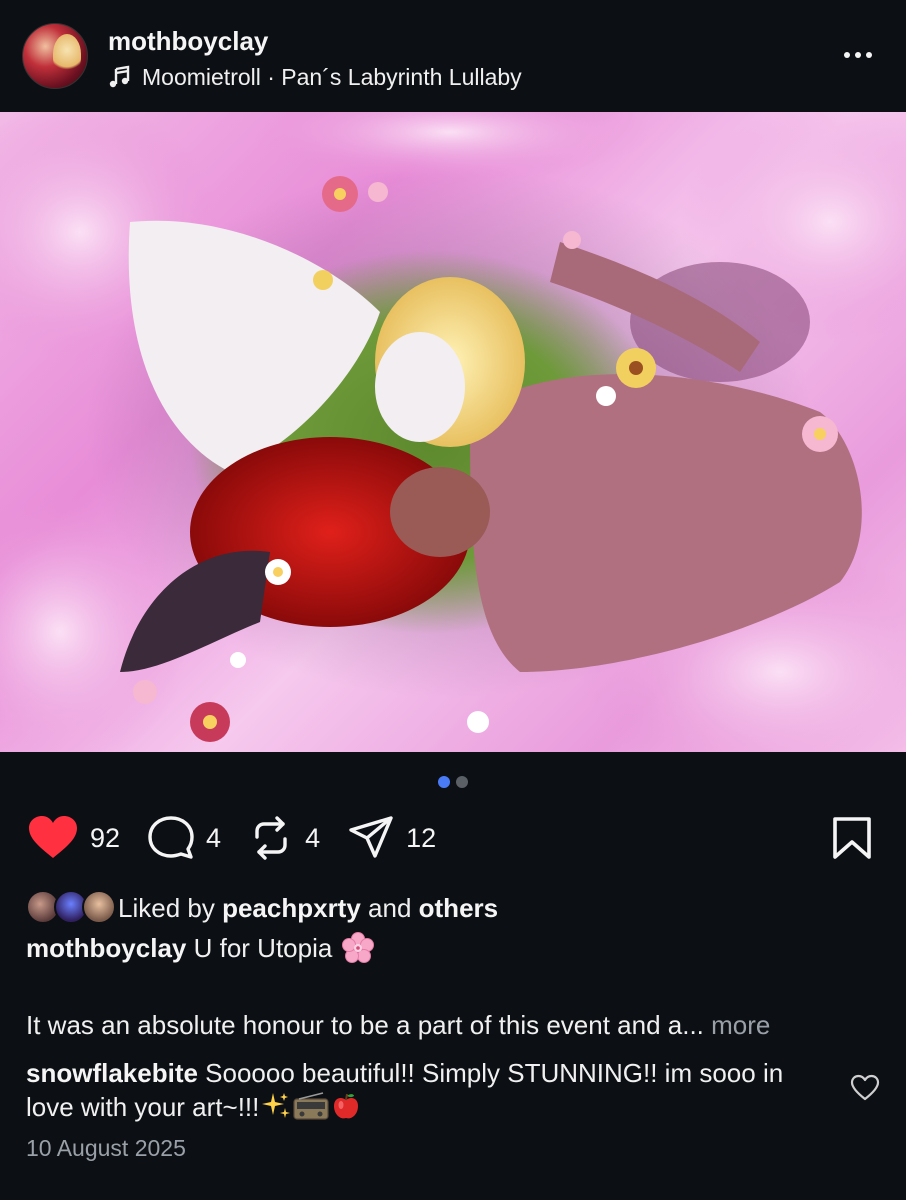 This screenshot has height=1200, width=906. What do you see at coordinates (453, 782) in the screenshot?
I see `carousel-indicator` at bounding box center [453, 782].